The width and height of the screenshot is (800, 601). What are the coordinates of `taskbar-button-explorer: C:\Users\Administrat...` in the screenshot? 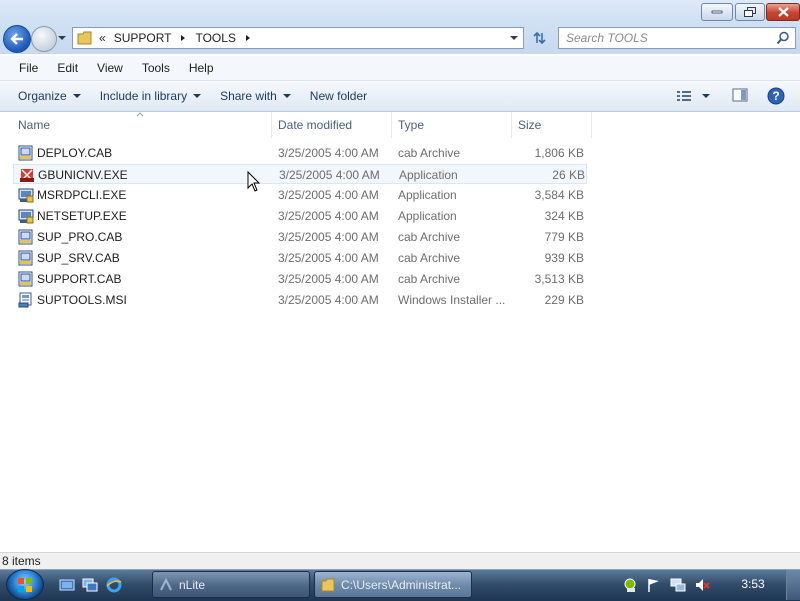 It's located at (393, 584).